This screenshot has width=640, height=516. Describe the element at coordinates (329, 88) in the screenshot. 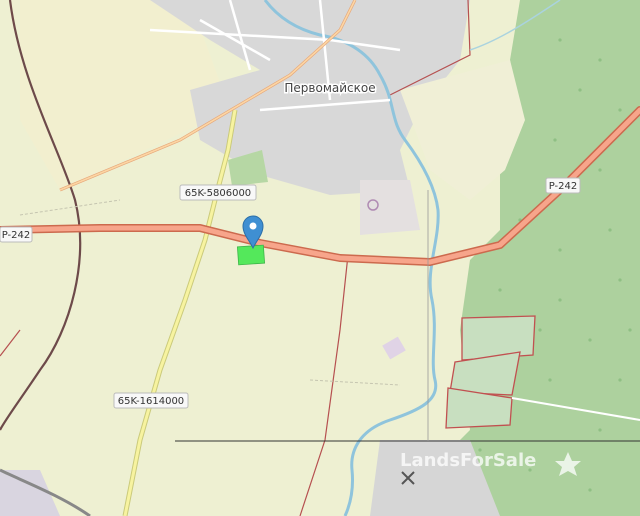

I see `place-label: Первомайское` at that location.